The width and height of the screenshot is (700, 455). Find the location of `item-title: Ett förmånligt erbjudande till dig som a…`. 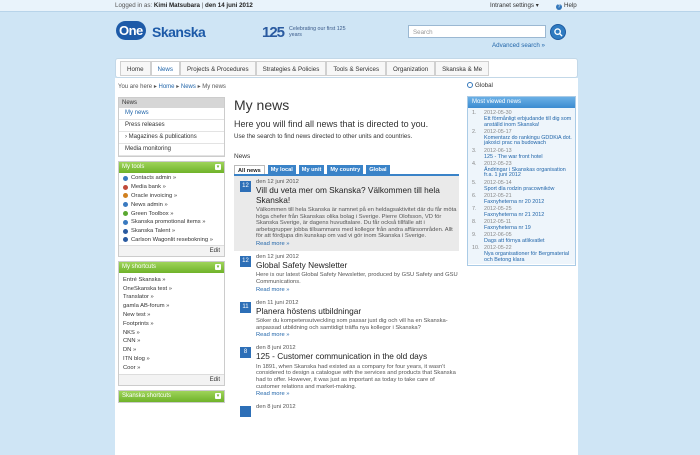

item-title: Ett förmånligt erbjudande till dig som a… is located at coordinates (528, 122).